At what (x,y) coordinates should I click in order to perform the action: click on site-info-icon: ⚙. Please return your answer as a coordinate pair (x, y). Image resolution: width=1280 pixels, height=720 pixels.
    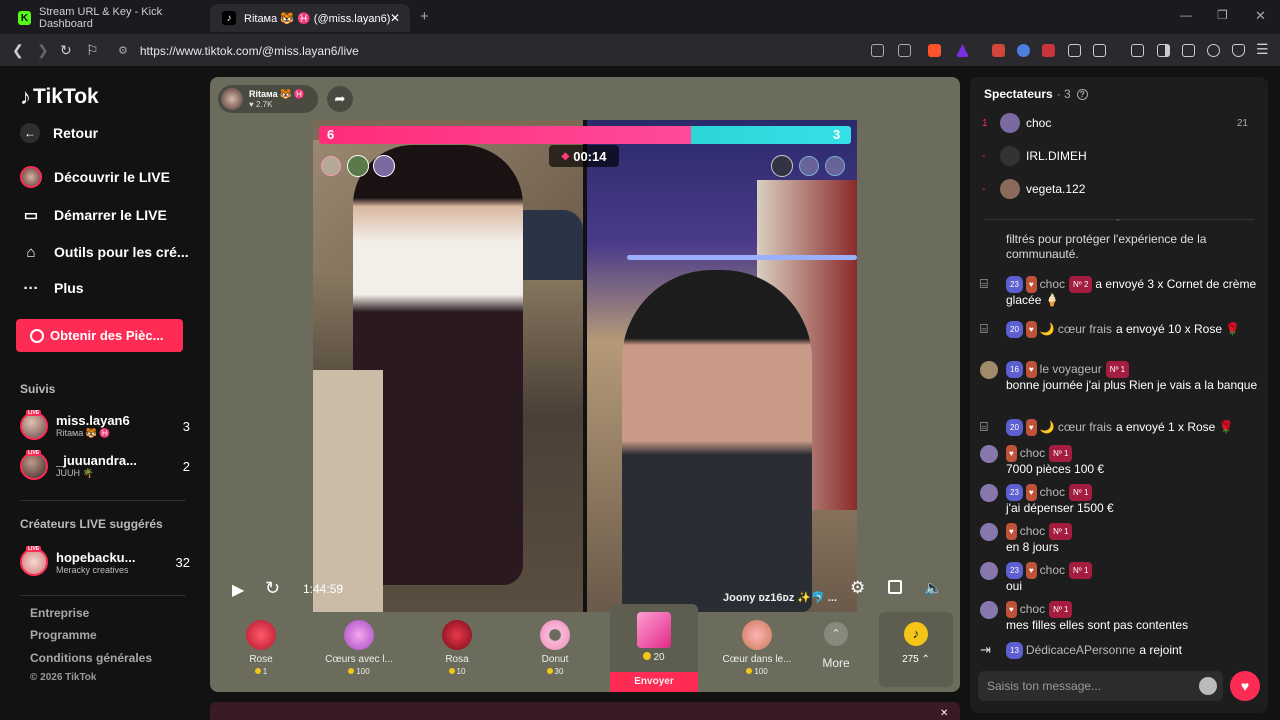
    Looking at the image, I should click on (123, 50).